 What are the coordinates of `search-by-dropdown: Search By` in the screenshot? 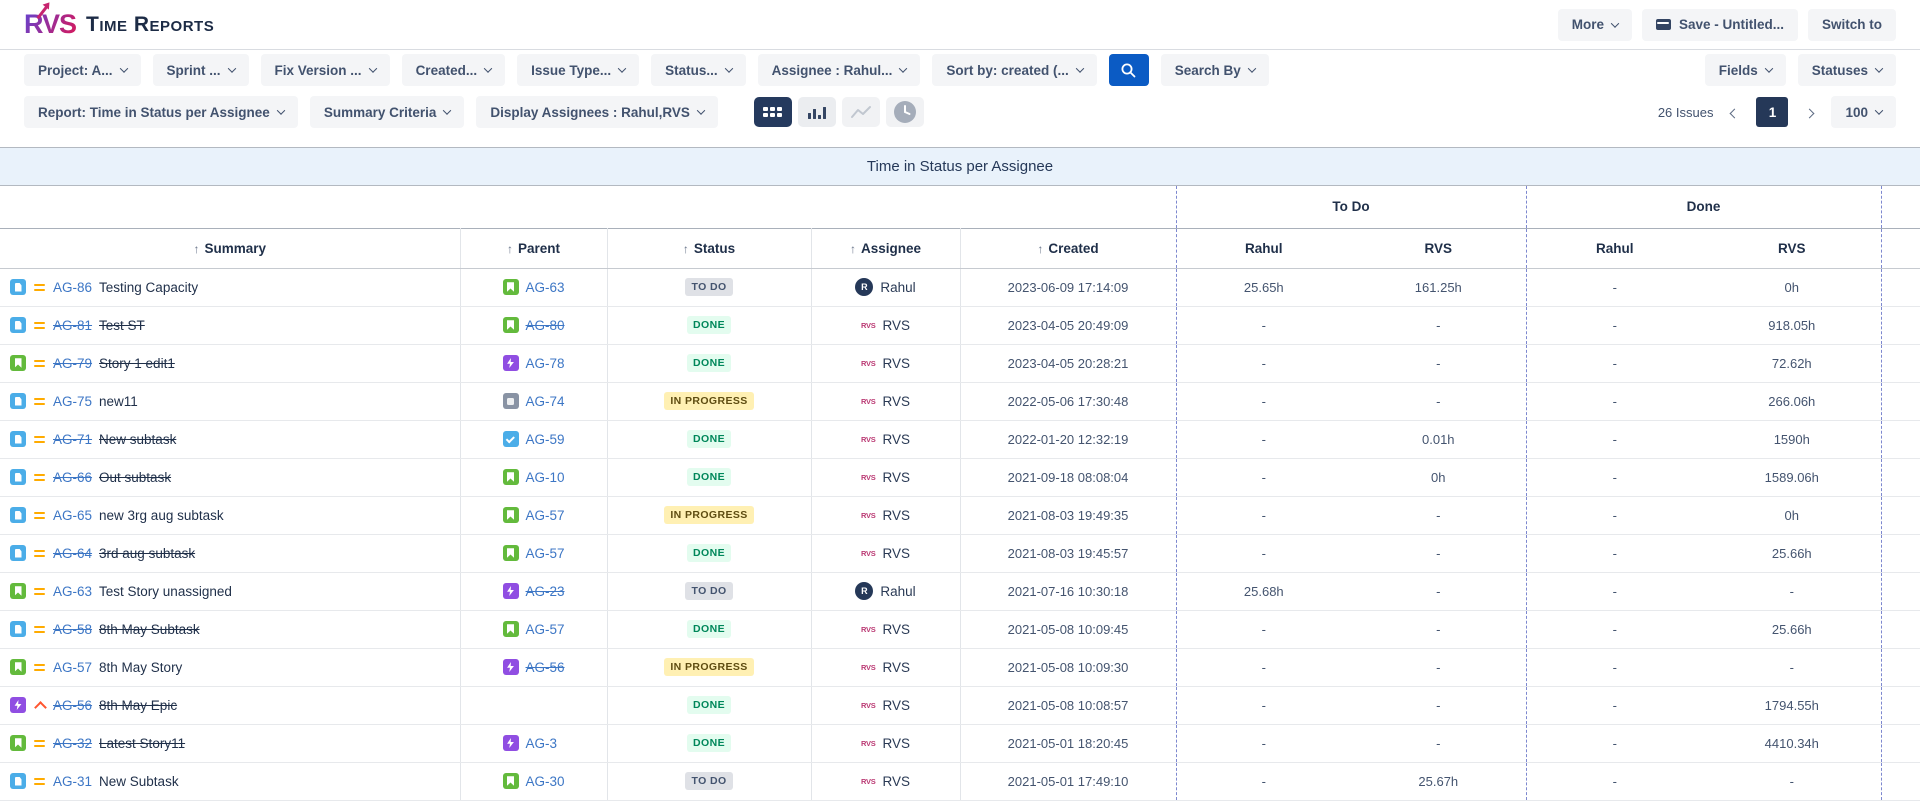 It's located at (1214, 70).